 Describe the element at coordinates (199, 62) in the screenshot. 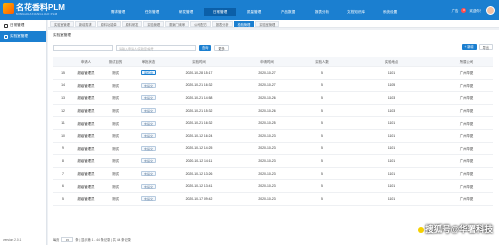

I see `column-header: 实验时间` at that location.